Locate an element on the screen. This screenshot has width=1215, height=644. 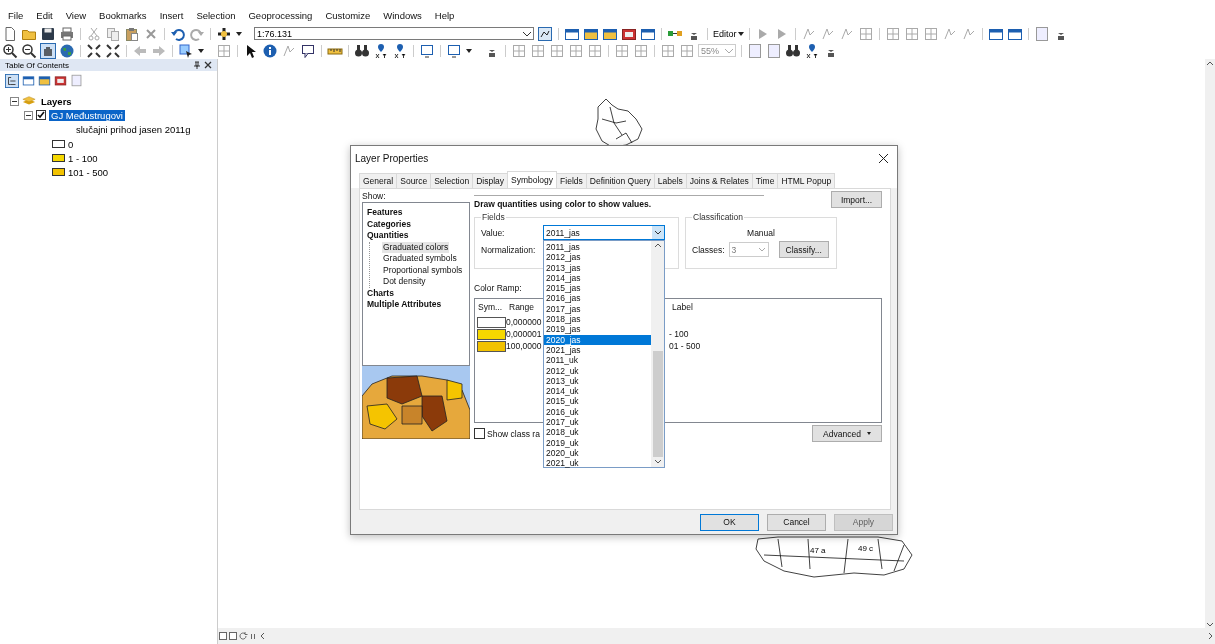
select-features-icon is located at coordinates (186, 50).